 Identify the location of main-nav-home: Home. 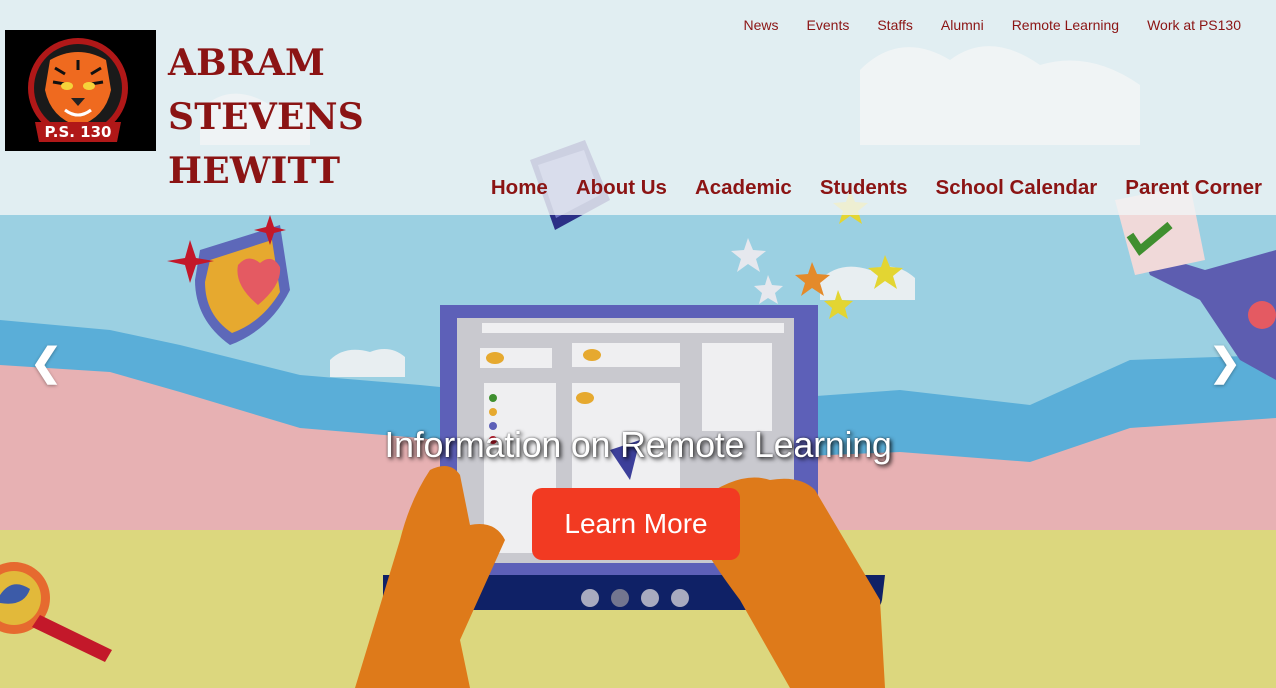
(519, 188).